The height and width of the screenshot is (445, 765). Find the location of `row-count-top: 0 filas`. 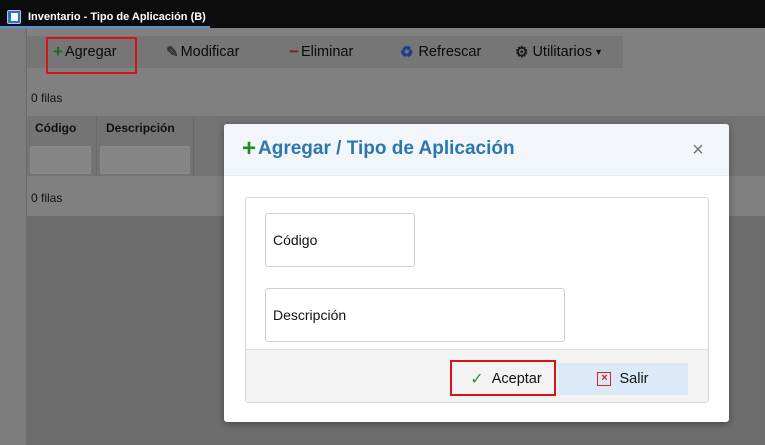

row-count-top: 0 filas is located at coordinates (47, 98).